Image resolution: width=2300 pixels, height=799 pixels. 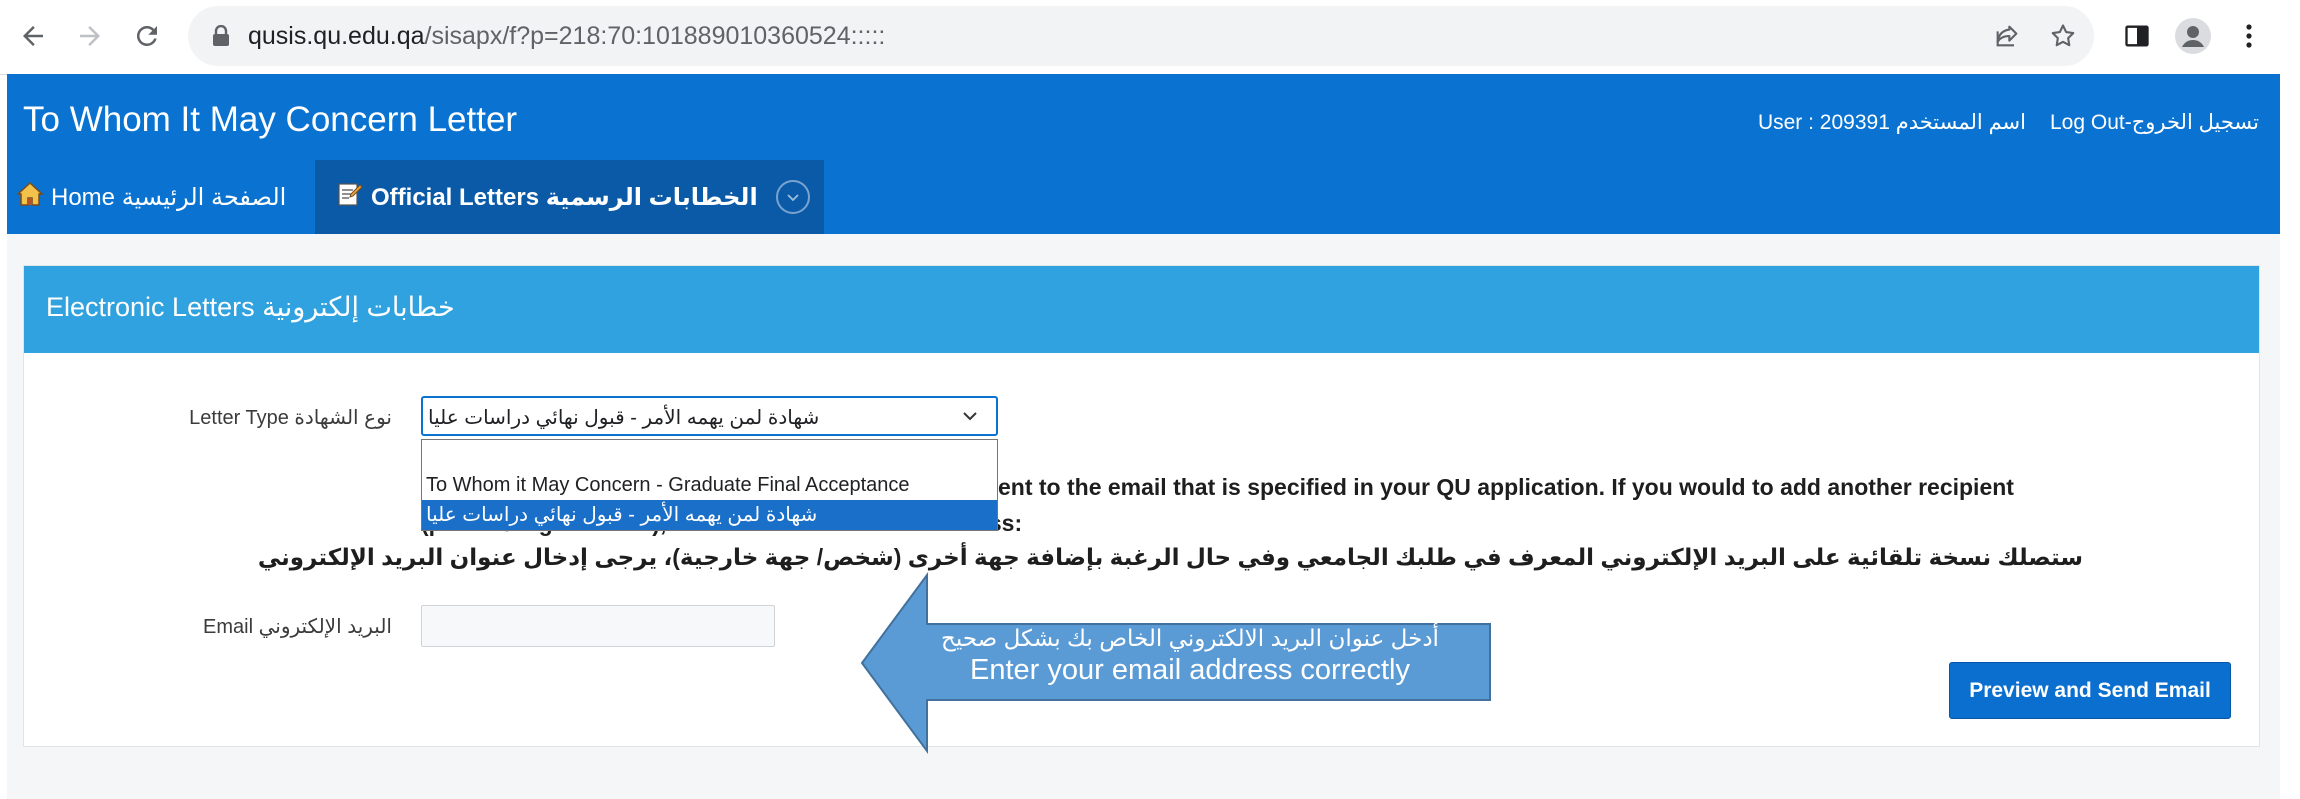 I want to click on letter-type-label: Letter Type نوع الشهادة, so click(x=290, y=418).